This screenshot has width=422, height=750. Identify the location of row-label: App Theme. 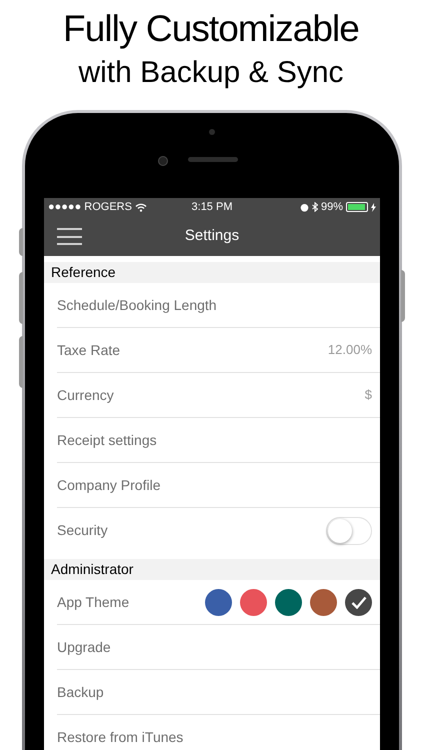
(93, 602).